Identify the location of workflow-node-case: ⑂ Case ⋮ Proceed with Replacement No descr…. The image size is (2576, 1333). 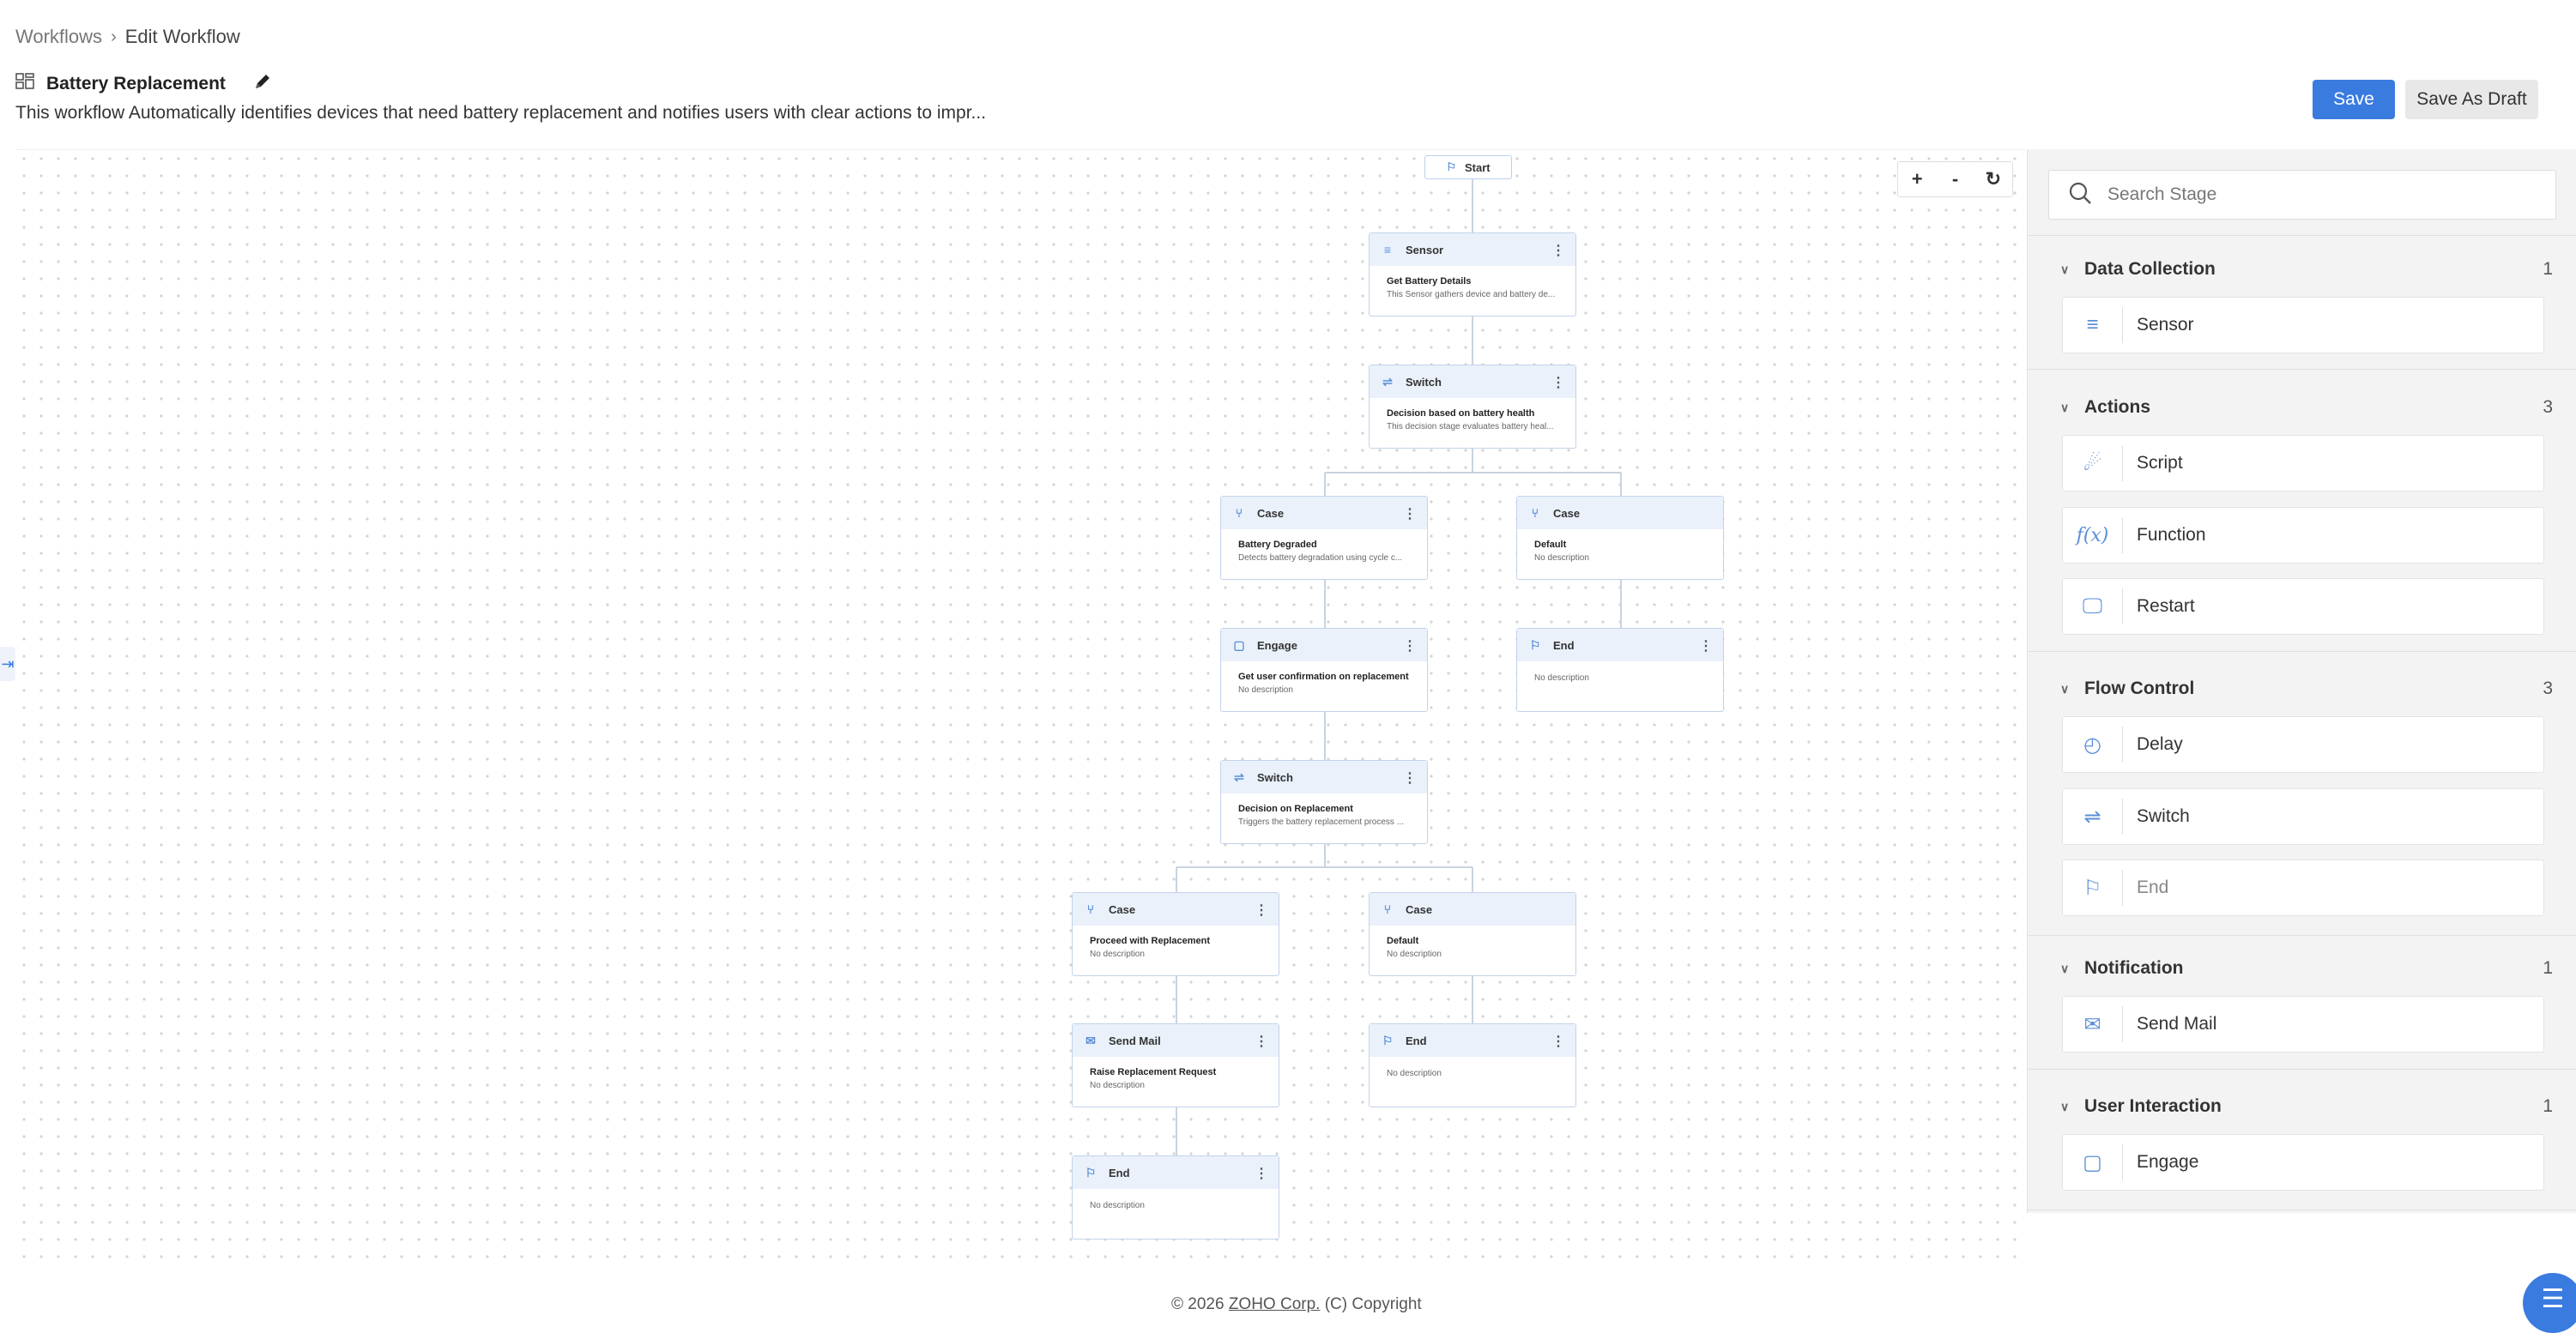
(1175, 934).